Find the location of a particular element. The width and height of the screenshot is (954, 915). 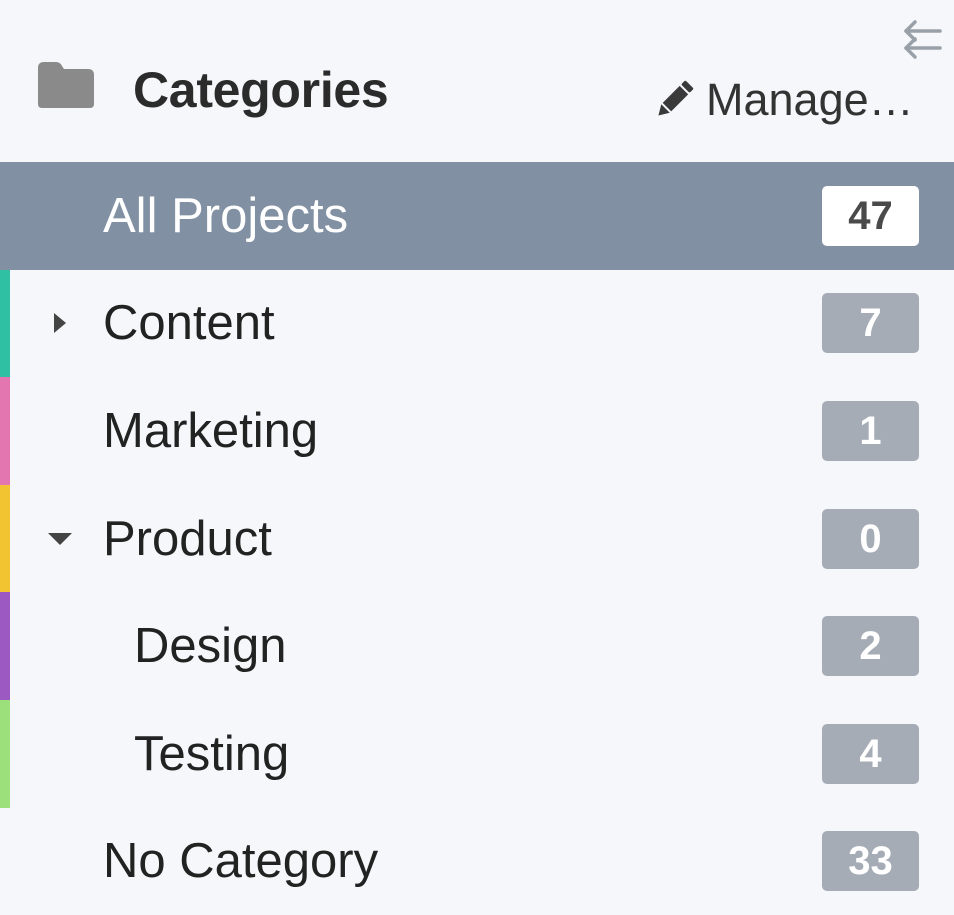

count-badge: 0 is located at coordinates (870, 538).